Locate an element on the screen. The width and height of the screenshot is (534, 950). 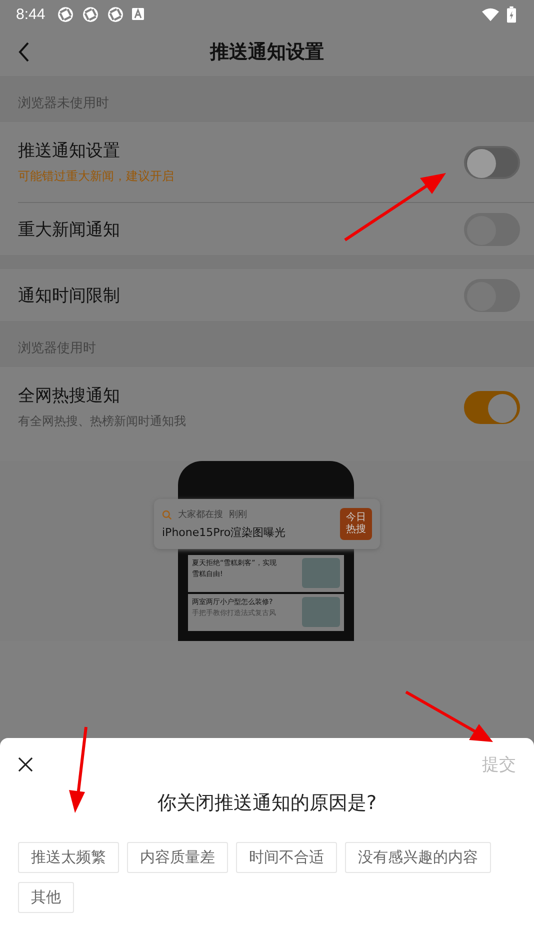
search-icon is located at coordinates (167, 515).